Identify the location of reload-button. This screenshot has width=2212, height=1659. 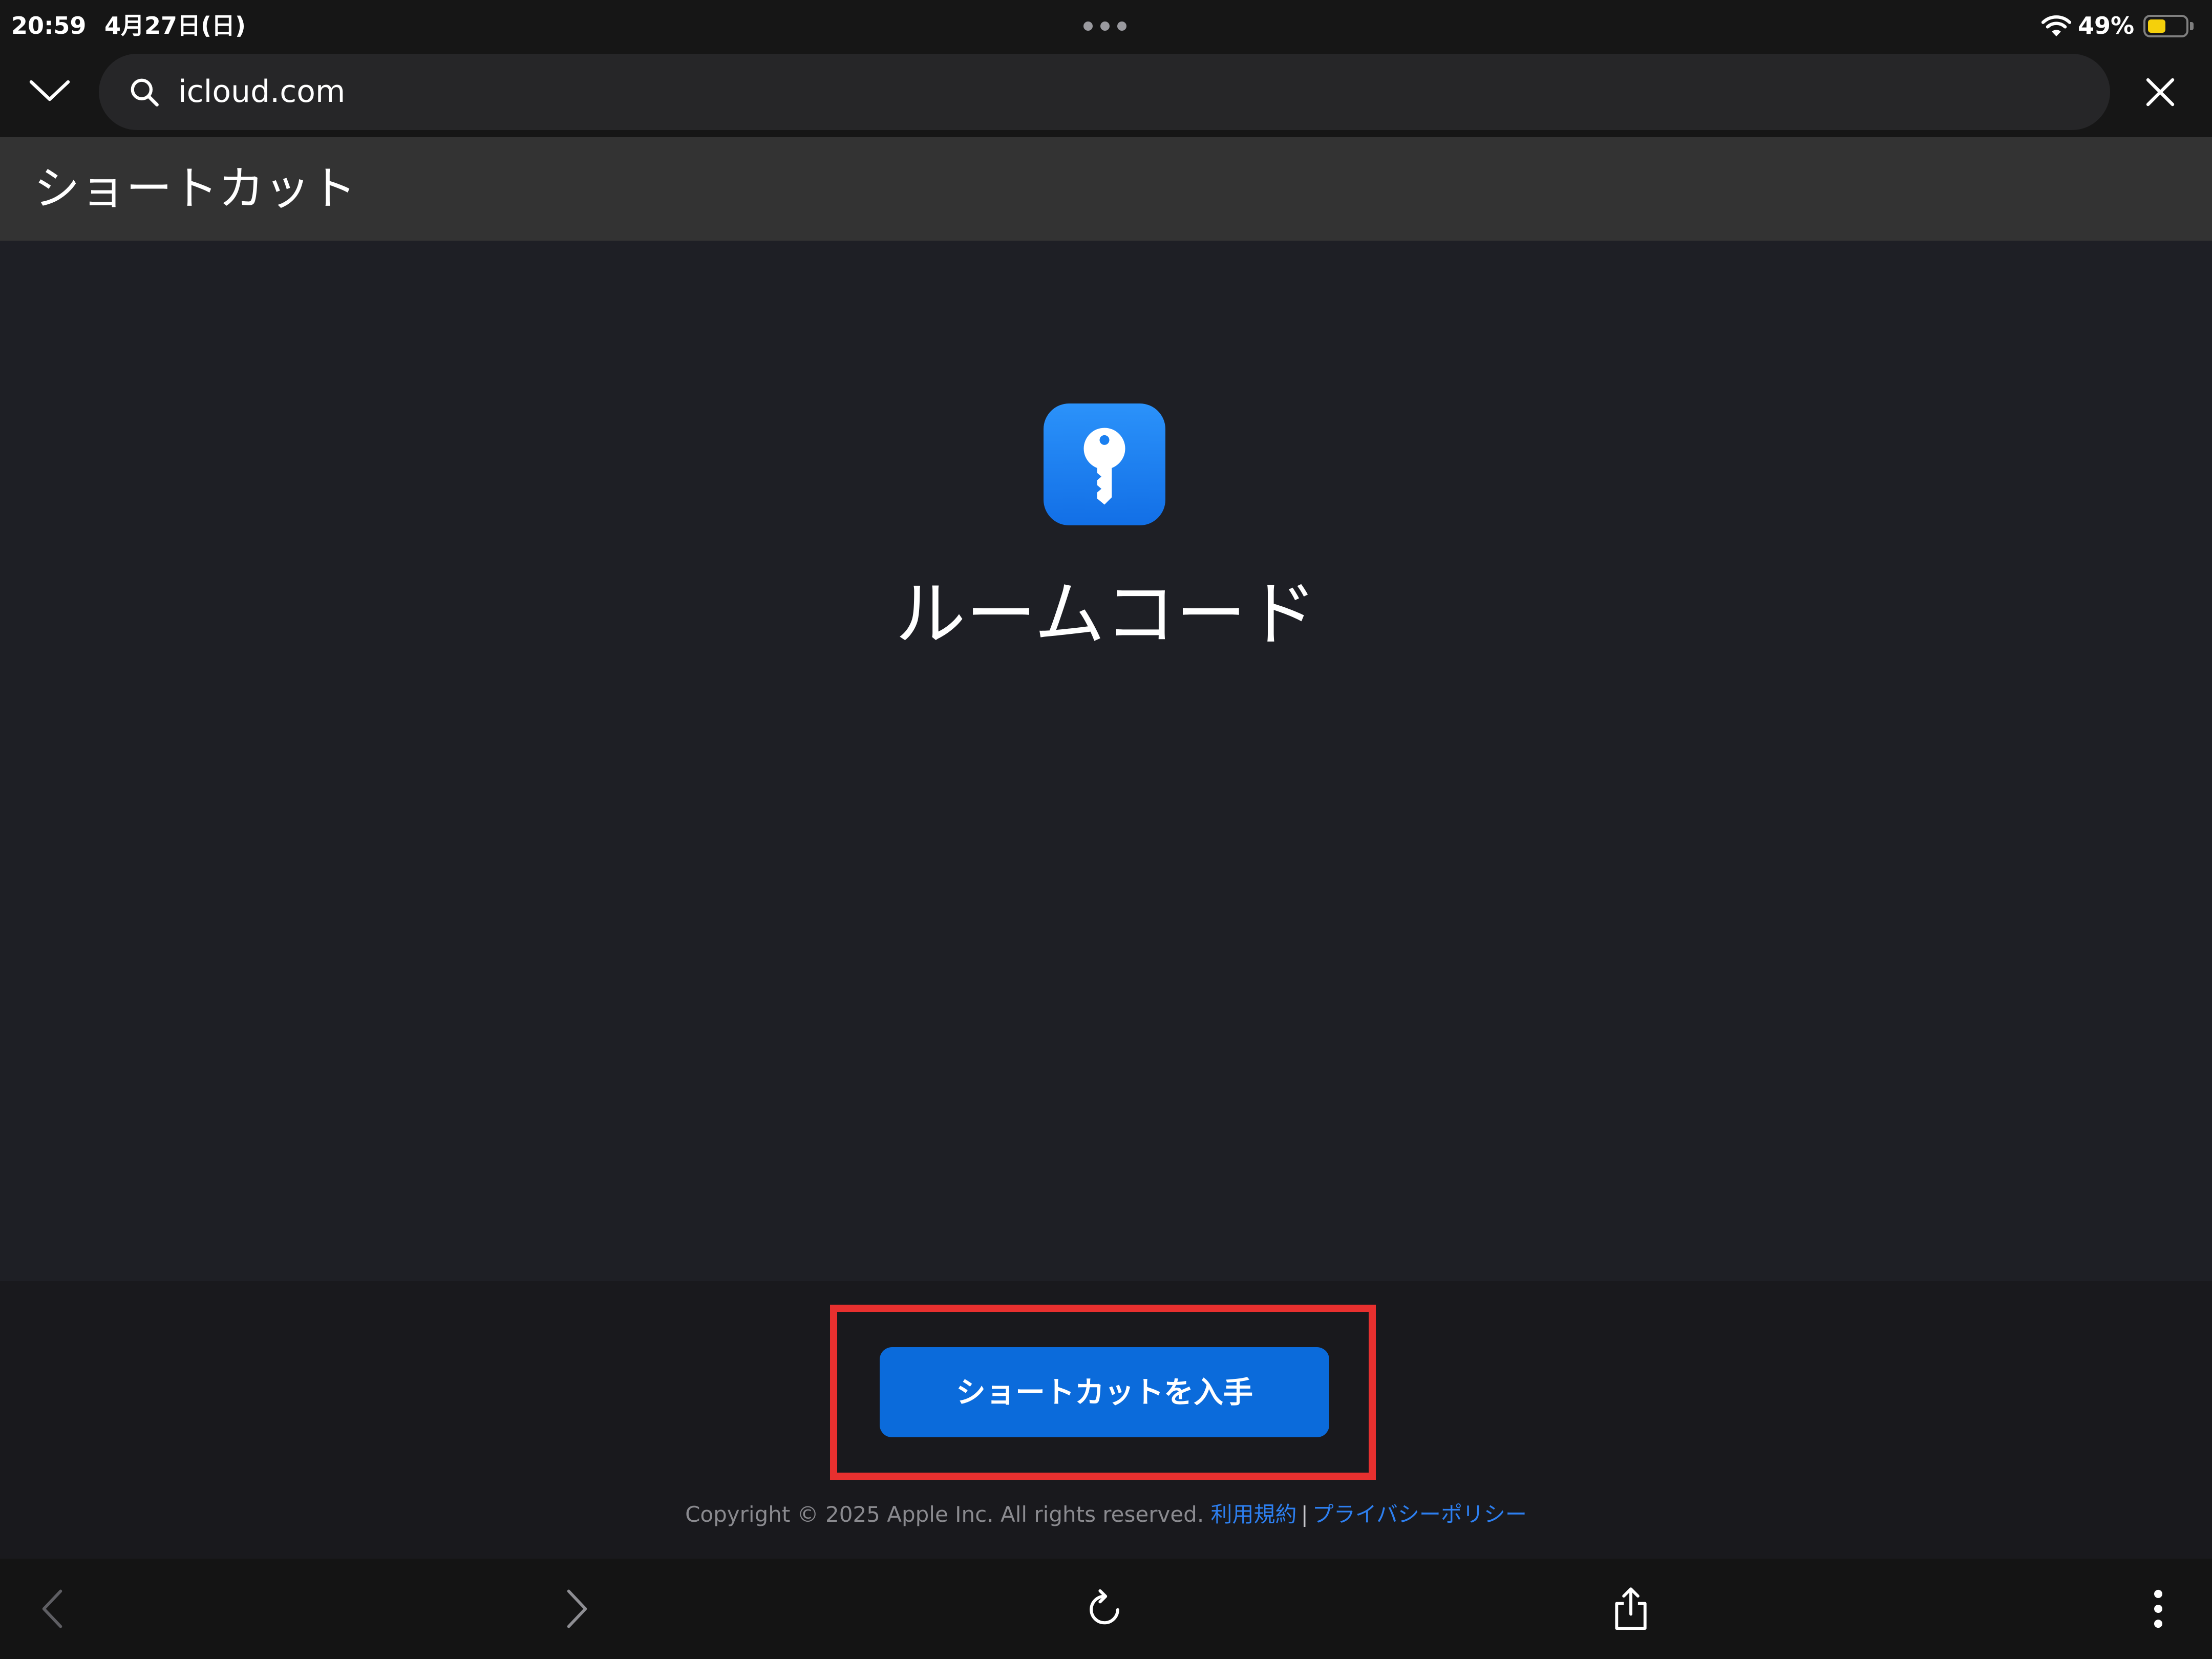
(1104, 1609).